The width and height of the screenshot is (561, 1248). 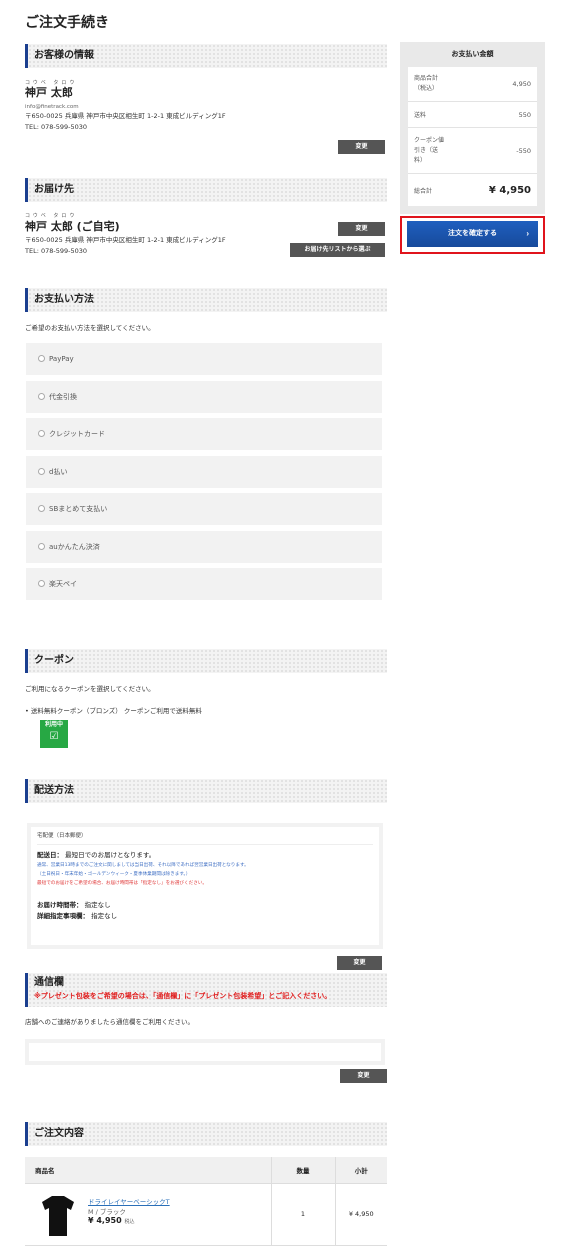 What do you see at coordinates (49, 92) in the screenshot?
I see `customer-name: 神戸 太郎` at bounding box center [49, 92].